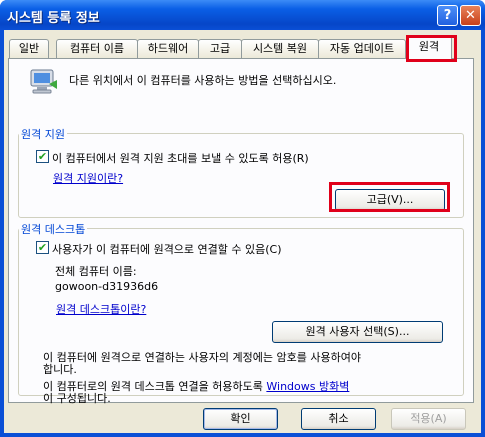 The height and width of the screenshot is (437, 485). Describe the element at coordinates (168, 48) in the screenshot. I see `tab-hardware: 하드웨어` at that location.